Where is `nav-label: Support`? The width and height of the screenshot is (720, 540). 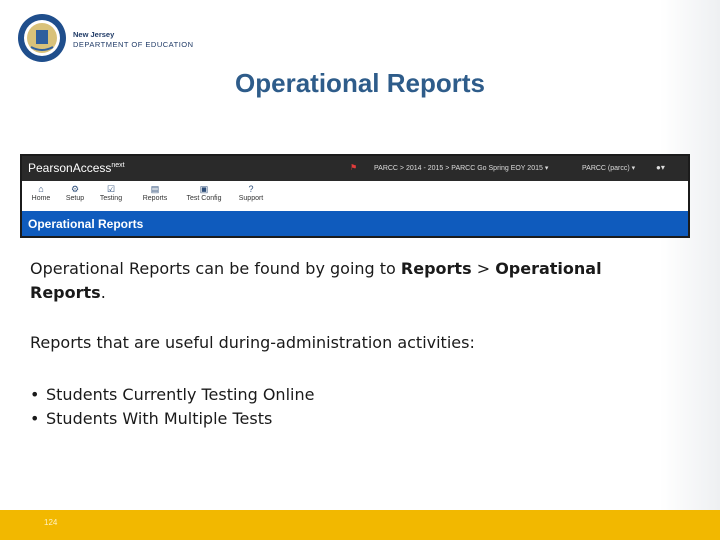
nav-label: Support is located at coordinates (251, 198).